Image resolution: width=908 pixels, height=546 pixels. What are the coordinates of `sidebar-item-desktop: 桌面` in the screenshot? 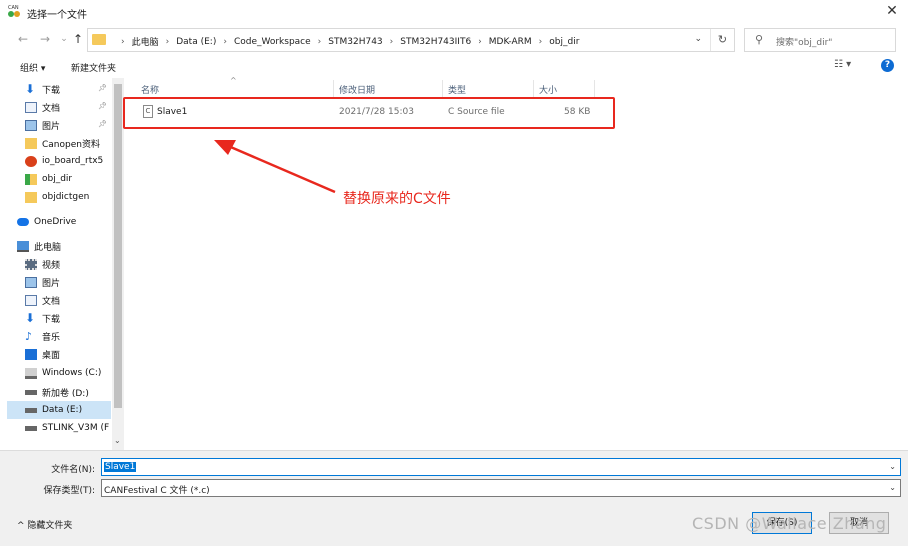 It's located at (59, 354).